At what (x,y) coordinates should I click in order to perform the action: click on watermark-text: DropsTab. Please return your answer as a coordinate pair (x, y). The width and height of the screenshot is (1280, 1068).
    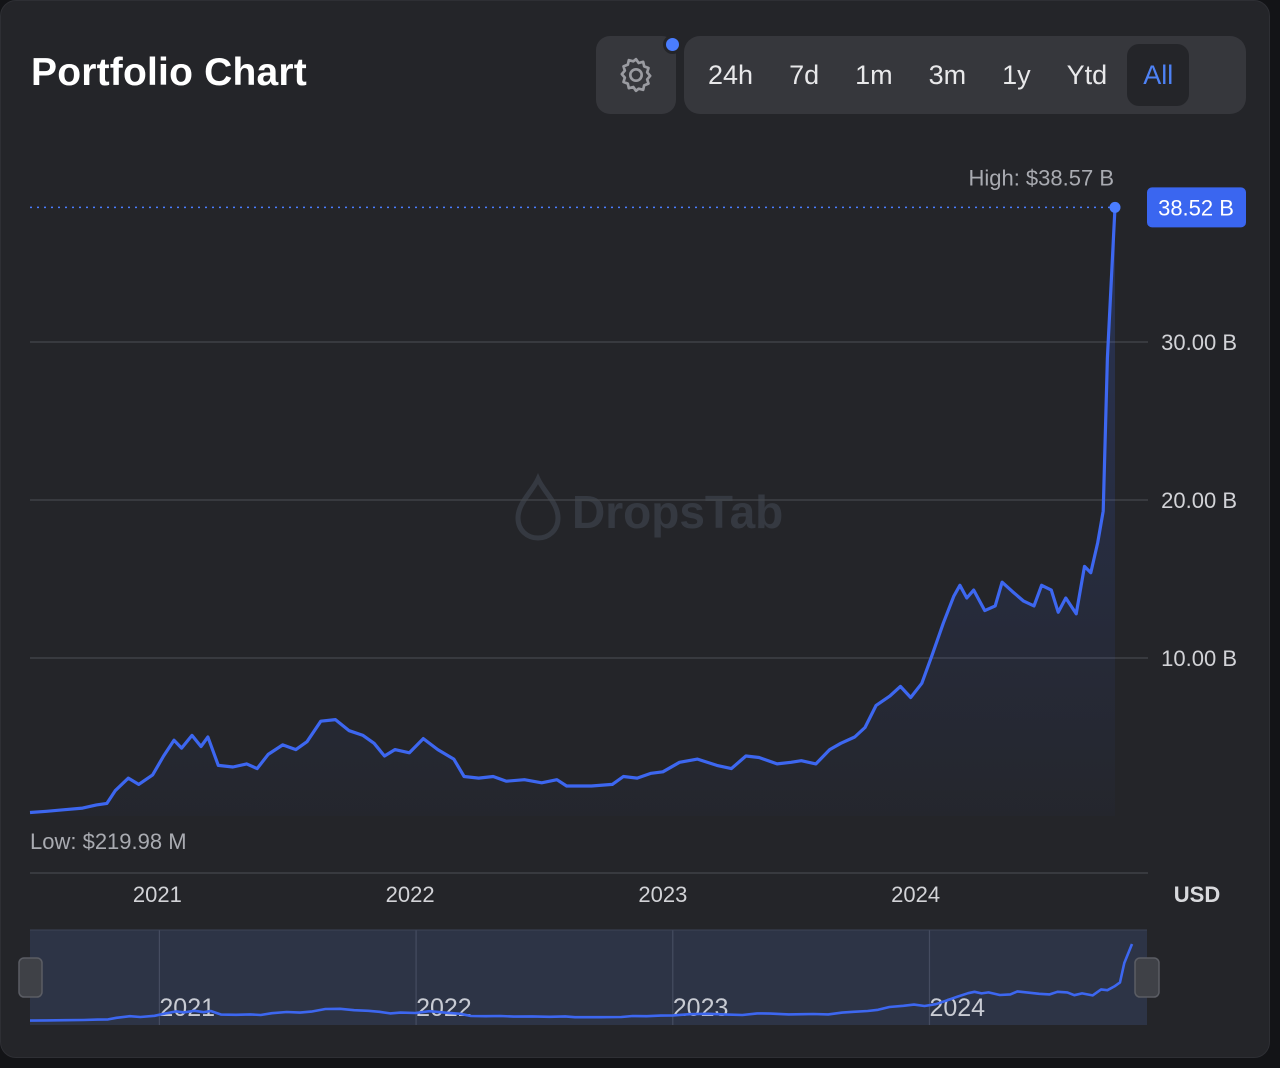
    Looking at the image, I should click on (677, 512).